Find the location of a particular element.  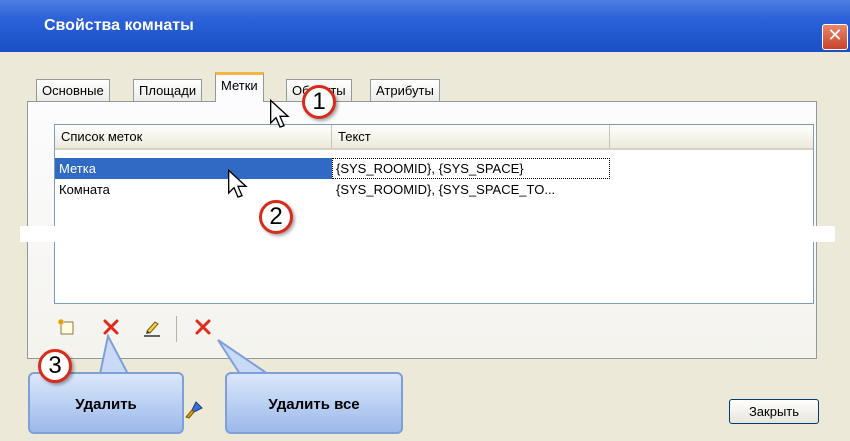

callout-badge-1: 1 is located at coordinates (319, 102).